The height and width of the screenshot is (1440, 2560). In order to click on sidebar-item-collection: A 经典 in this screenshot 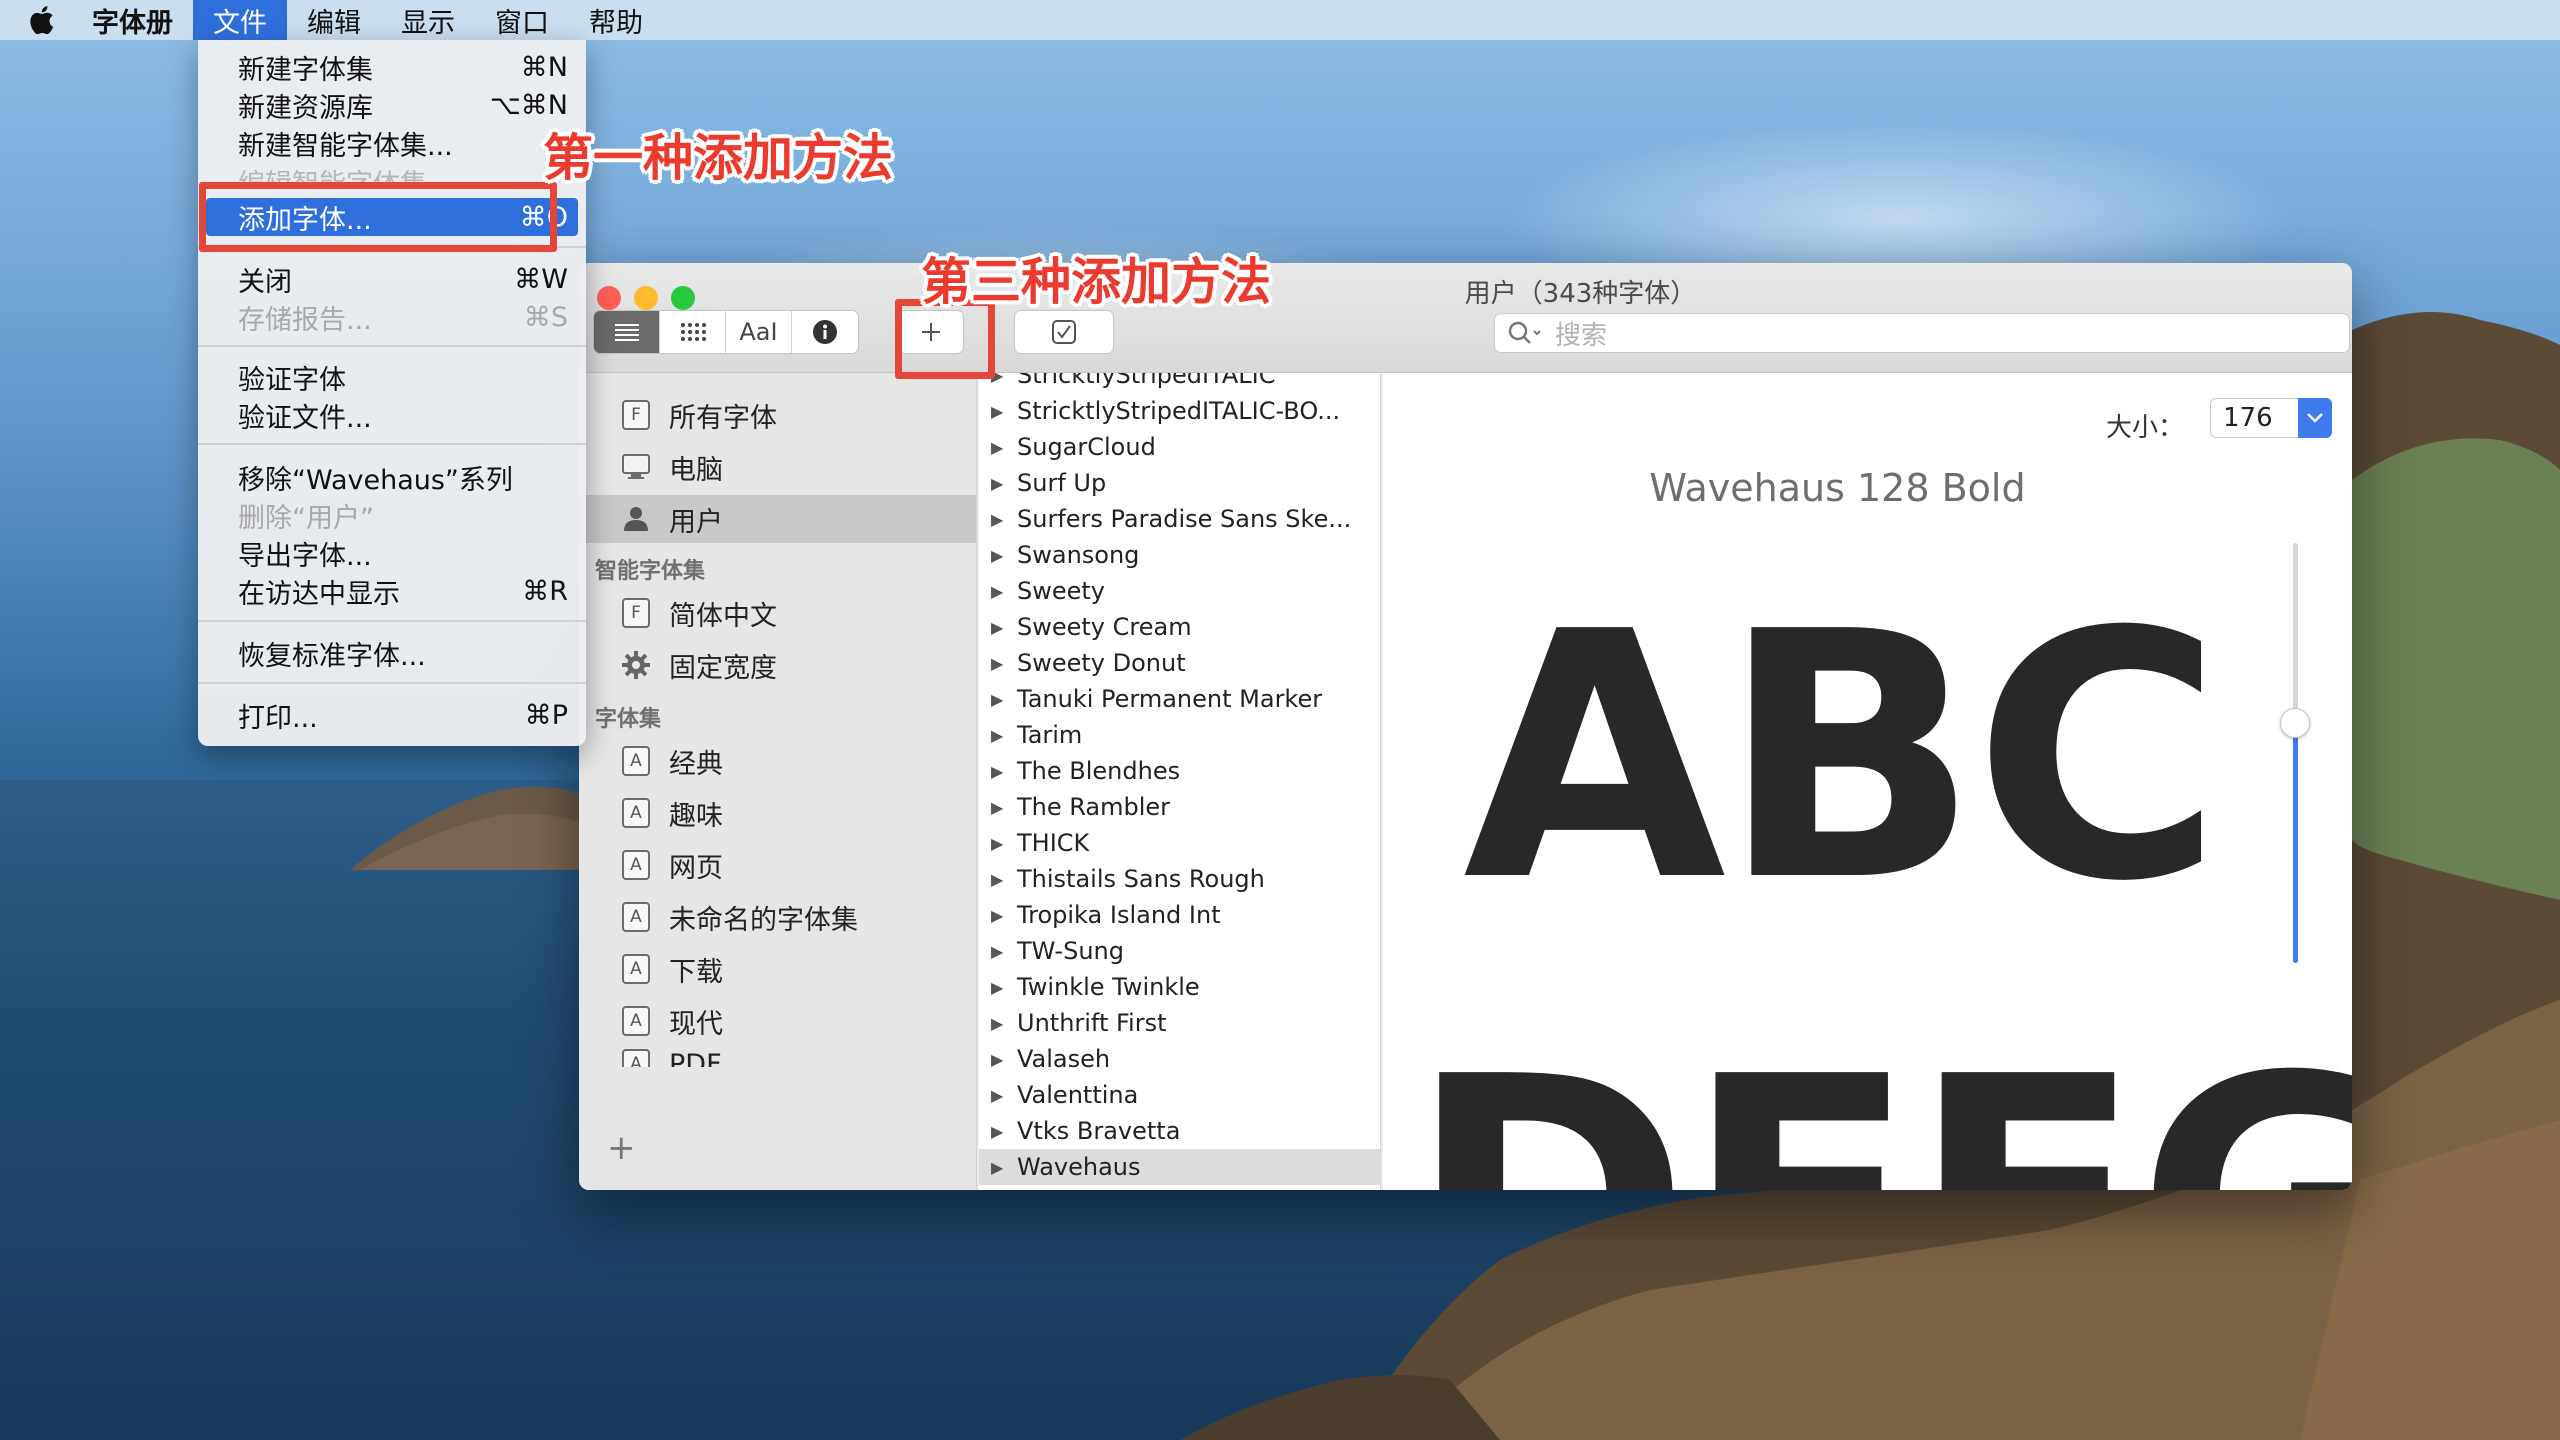, I will do `click(777, 761)`.